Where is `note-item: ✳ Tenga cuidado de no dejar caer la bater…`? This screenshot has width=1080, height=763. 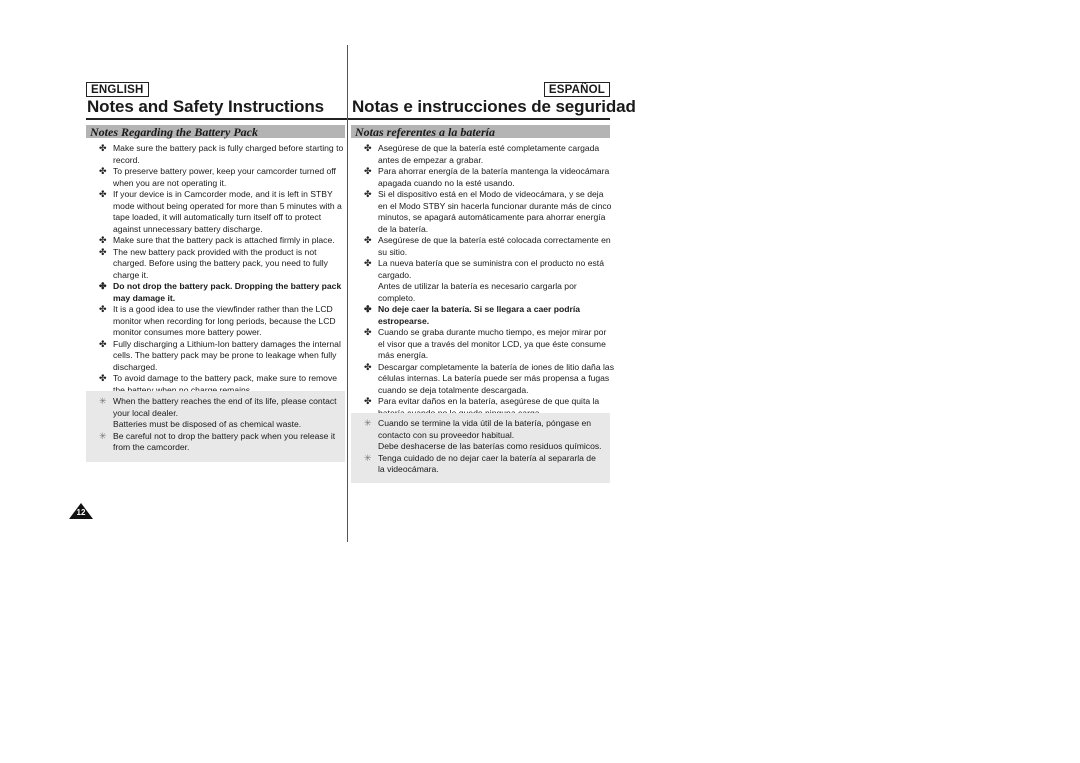
note-item: ✳ Tenga cuidado de no dejar caer la bater… is located at coordinates (480, 463).